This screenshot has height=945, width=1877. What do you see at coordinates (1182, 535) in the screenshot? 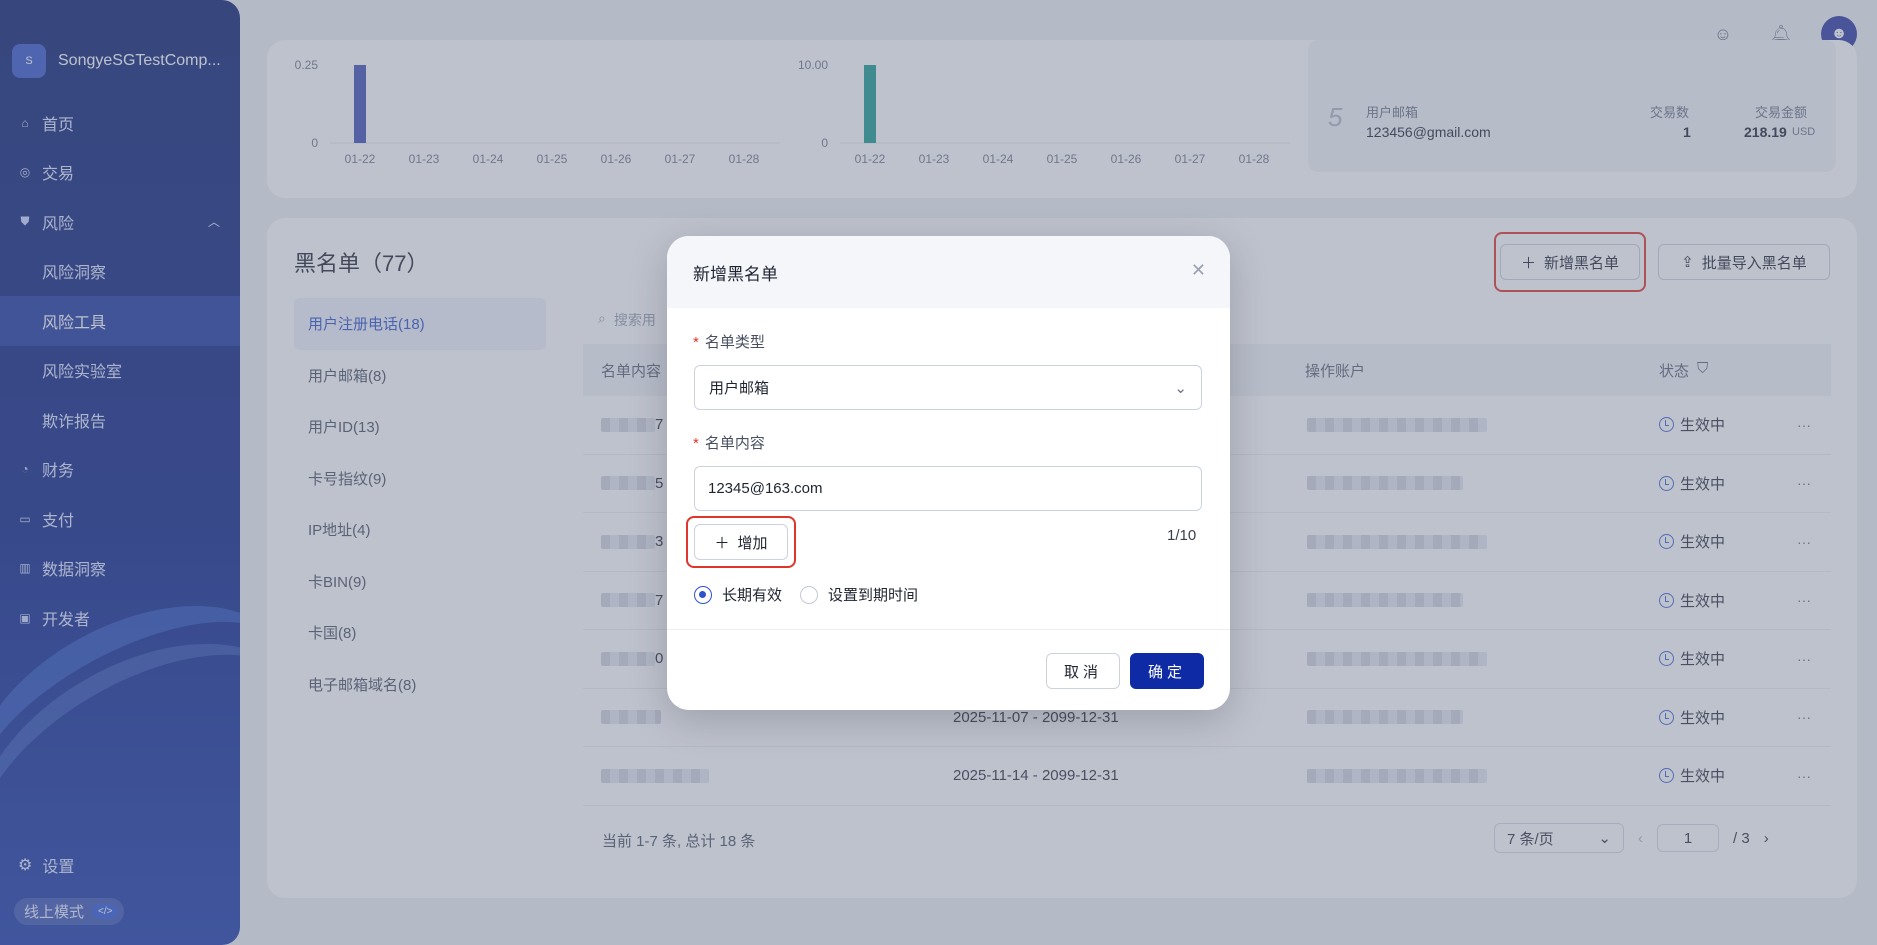
I see `entry-counter: 1/10` at bounding box center [1182, 535].